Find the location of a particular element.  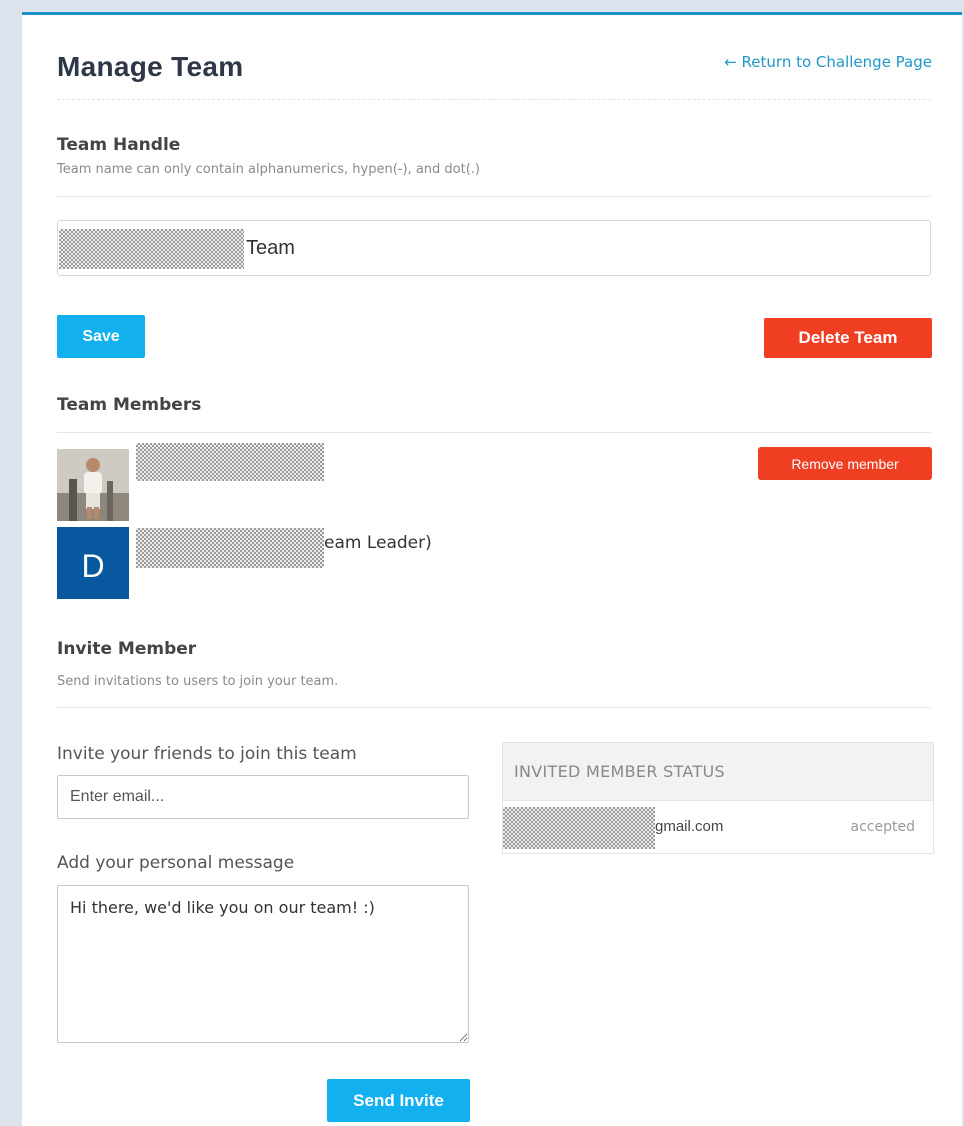

person-photo-icon is located at coordinates (93, 485).